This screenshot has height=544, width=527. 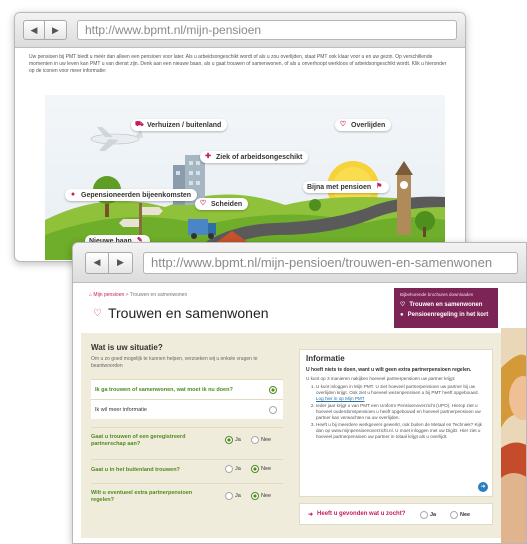 I want to click on radio-q4-nee, so click(x=255, y=496).